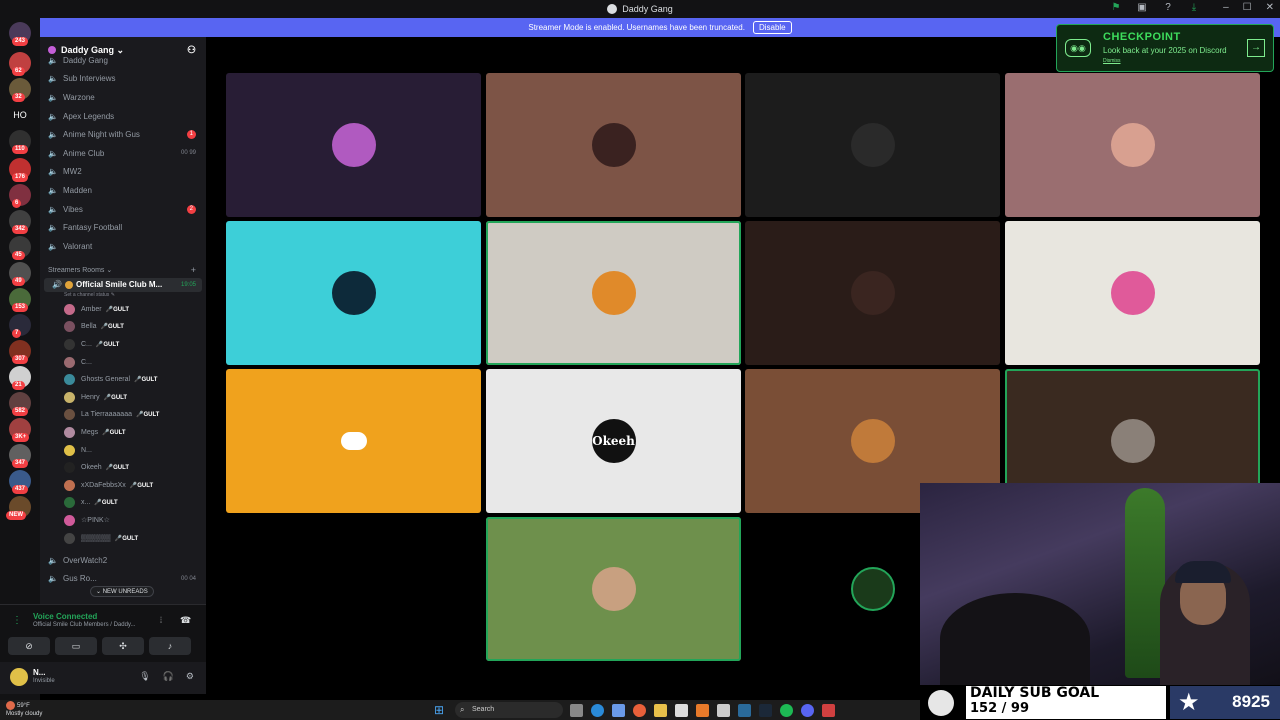 This screenshot has width=1280, height=720. Describe the element at coordinates (1270, 7) in the screenshot. I see `close-button: ✕` at that location.